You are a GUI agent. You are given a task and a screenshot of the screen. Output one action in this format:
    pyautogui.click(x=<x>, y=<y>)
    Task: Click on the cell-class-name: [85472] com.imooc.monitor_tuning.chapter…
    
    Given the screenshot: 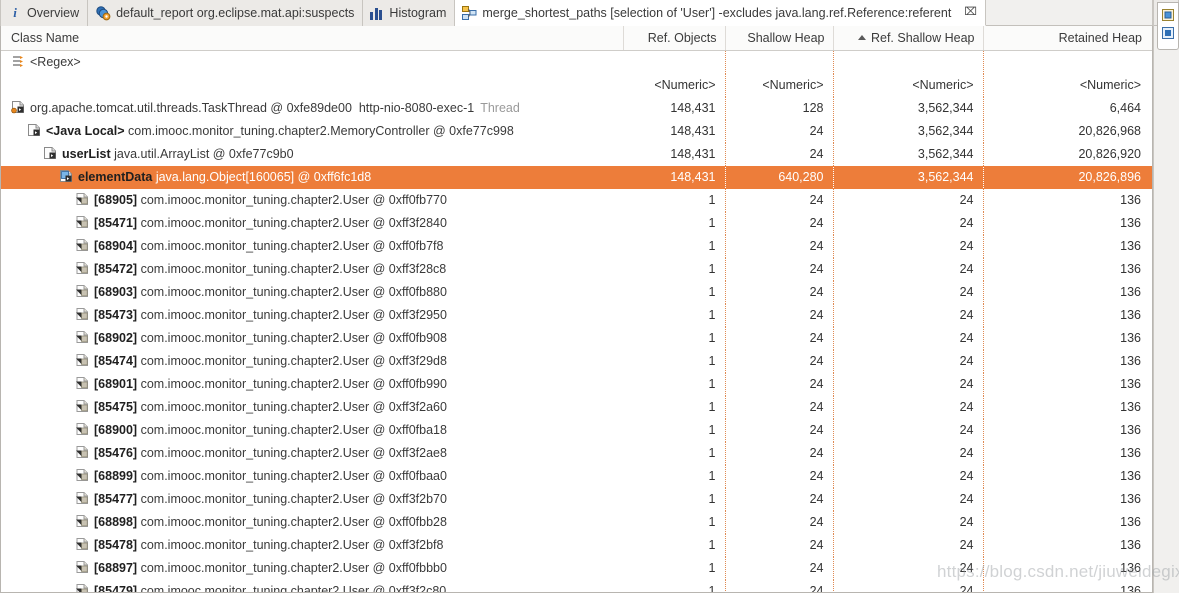 What is the action you would take?
    pyautogui.click(x=312, y=269)
    